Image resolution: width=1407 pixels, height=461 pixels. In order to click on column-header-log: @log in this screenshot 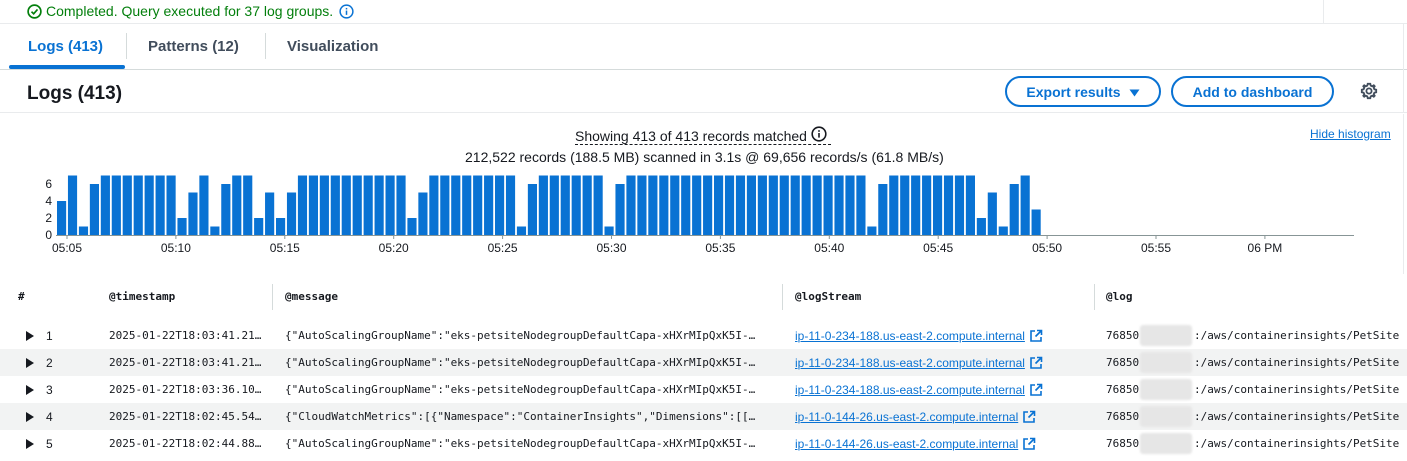, I will do `click(1119, 296)`.